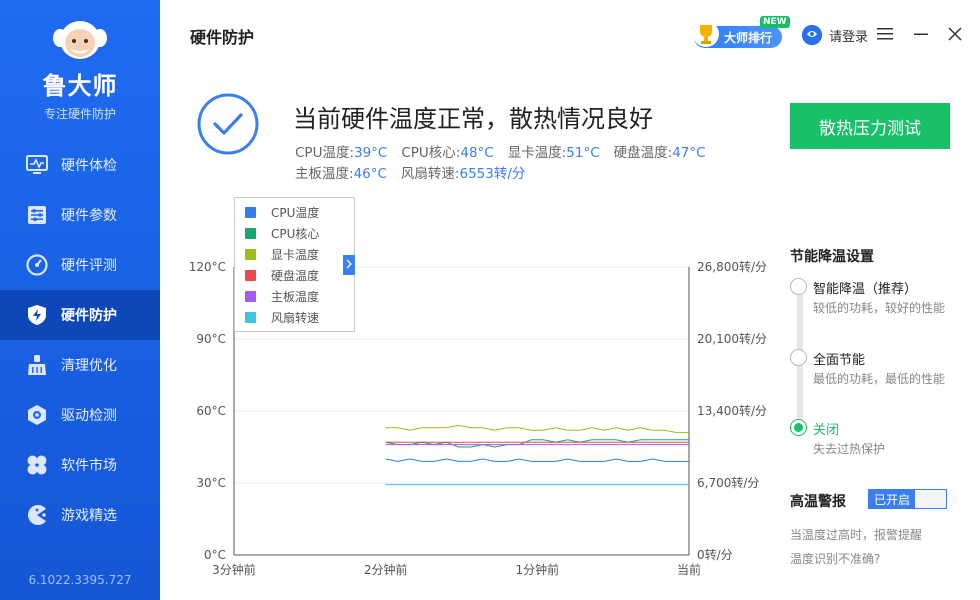 The width and height of the screenshot is (980, 600). What do you see at coordinates (324, 174) in the screenshot?
I see `reading-label: 主板温度:` at bounding box center [324, 174].